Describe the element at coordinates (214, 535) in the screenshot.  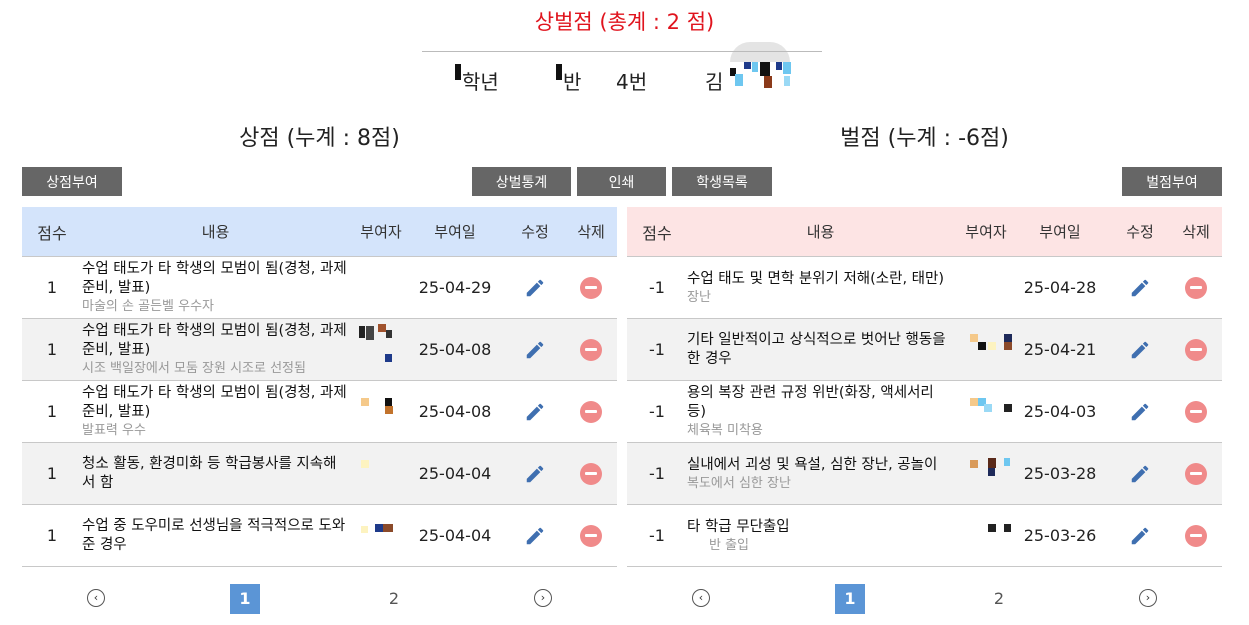
I see `row-reason: 수업 중 도우미로 선생님을 적극적으로 도와준 경우` at that location.